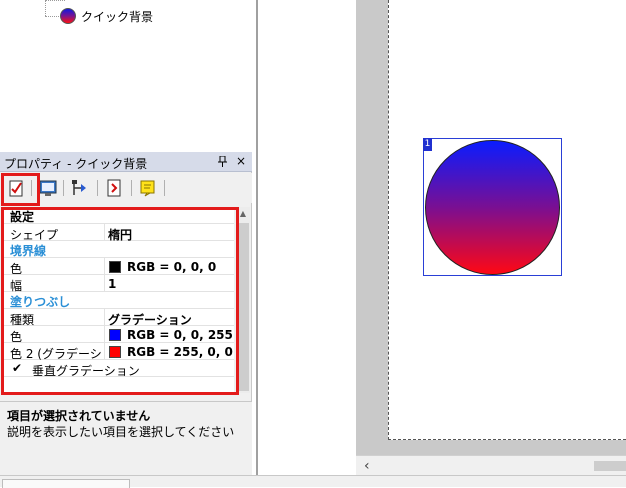 The height and width of the screenshot is (488, 626). I want to click on monitor-icon, so click(48, 188).